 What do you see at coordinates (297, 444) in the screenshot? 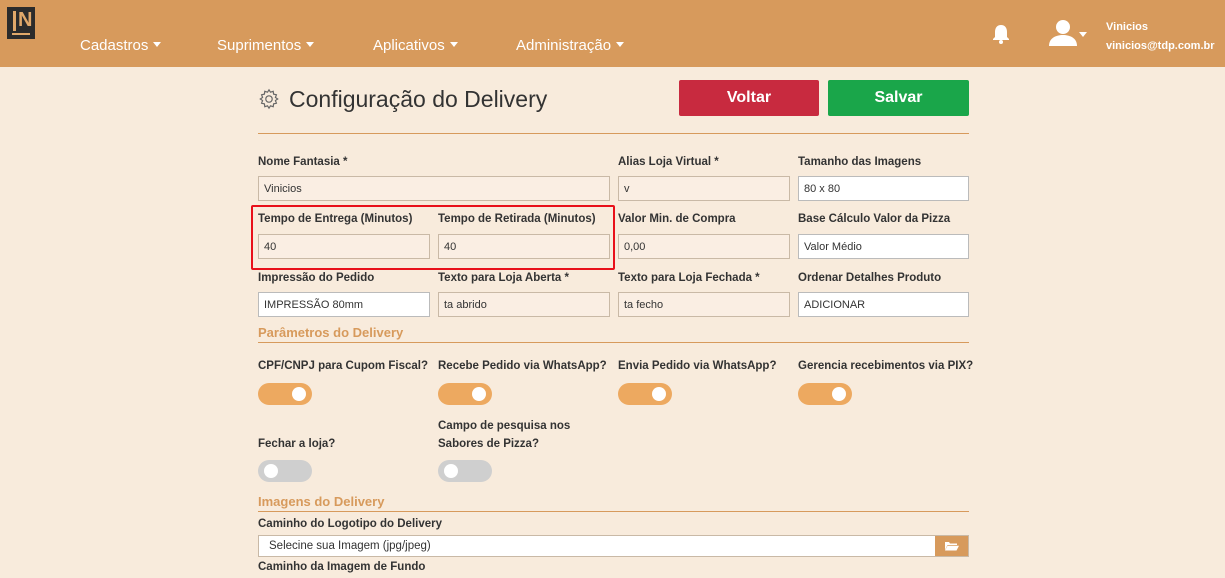
I see `fechar-loja-label: Fechar a loja?` at bounding box center [297, 444].